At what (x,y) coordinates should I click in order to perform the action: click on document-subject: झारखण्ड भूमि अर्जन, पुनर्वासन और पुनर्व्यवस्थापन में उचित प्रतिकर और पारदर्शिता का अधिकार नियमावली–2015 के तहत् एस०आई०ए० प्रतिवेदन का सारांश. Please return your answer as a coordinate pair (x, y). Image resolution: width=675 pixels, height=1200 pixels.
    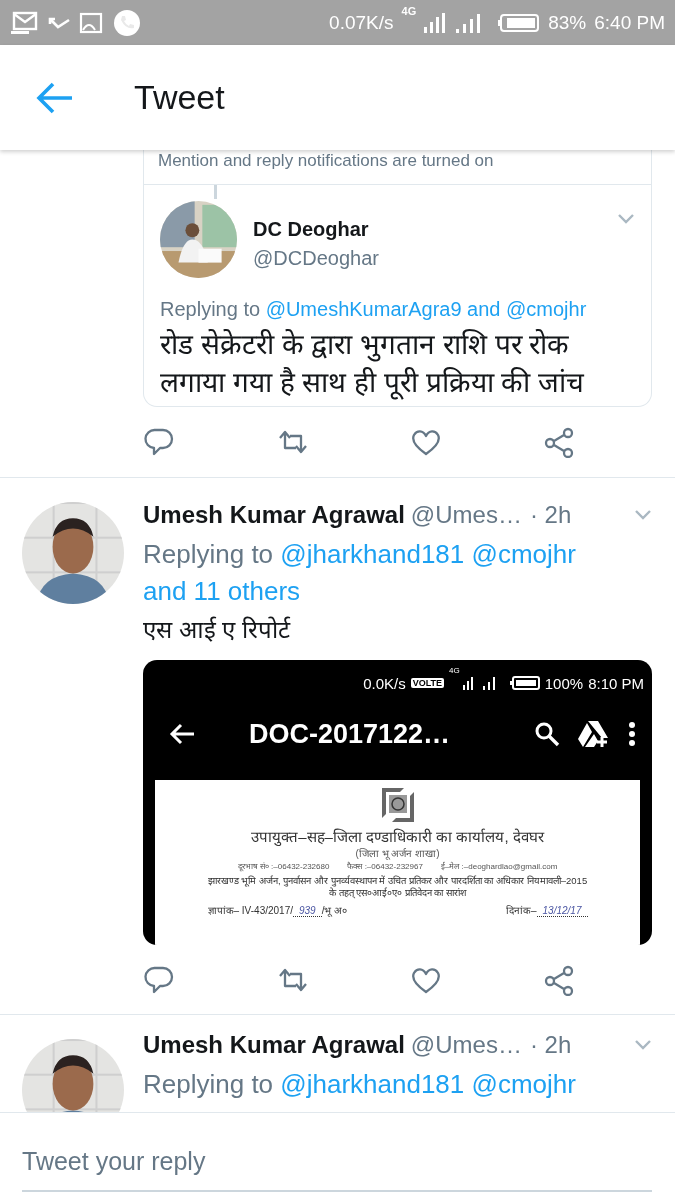
    Looking at the image, I should click on (397, 887).